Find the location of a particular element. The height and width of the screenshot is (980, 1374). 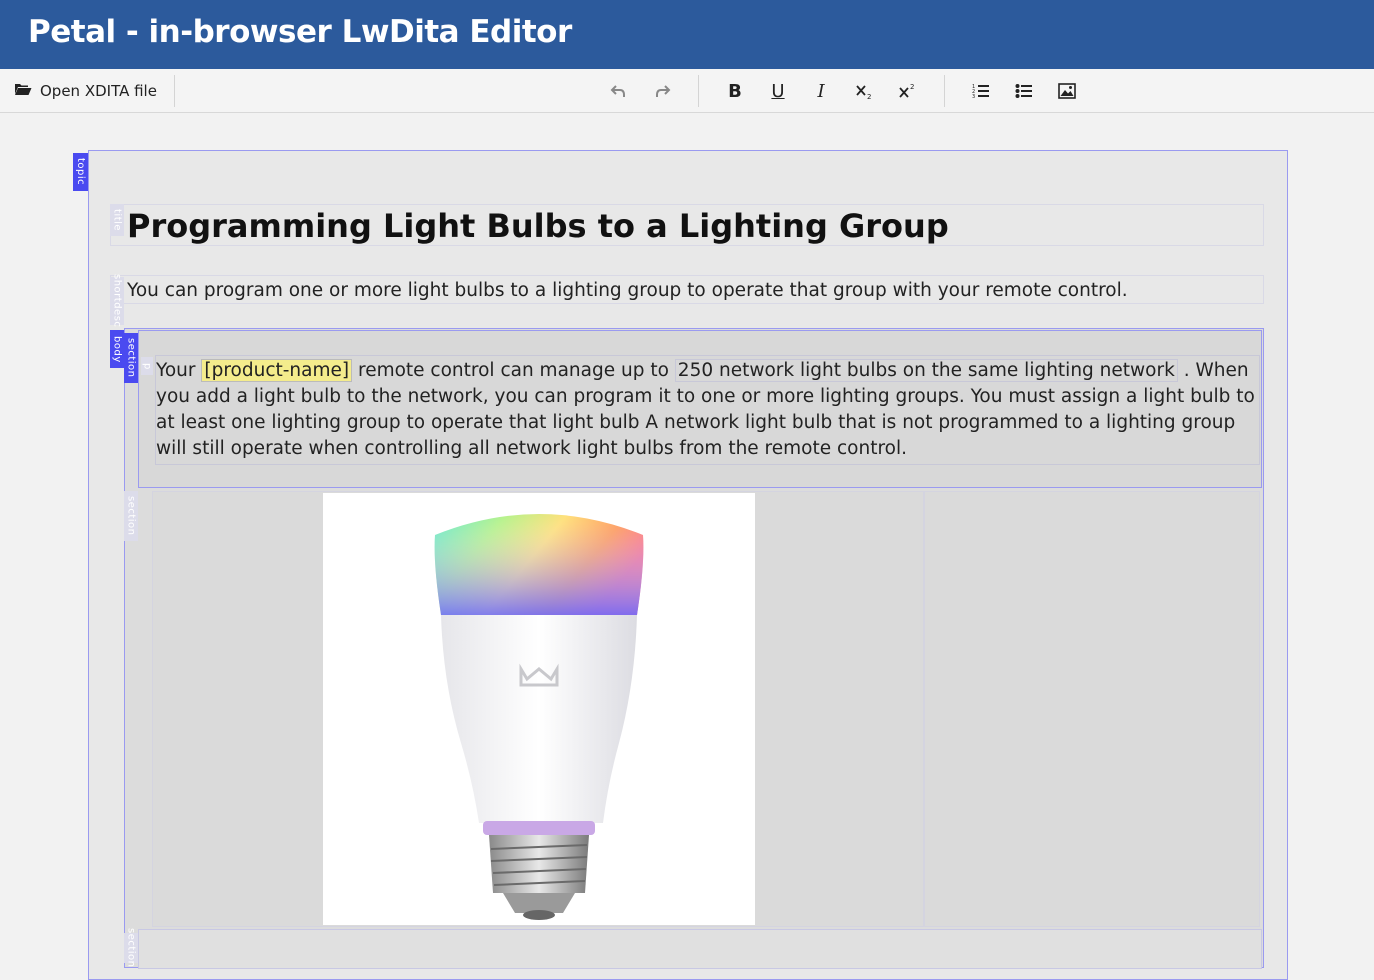

p-tag: p is located at coordinates (147, 366).